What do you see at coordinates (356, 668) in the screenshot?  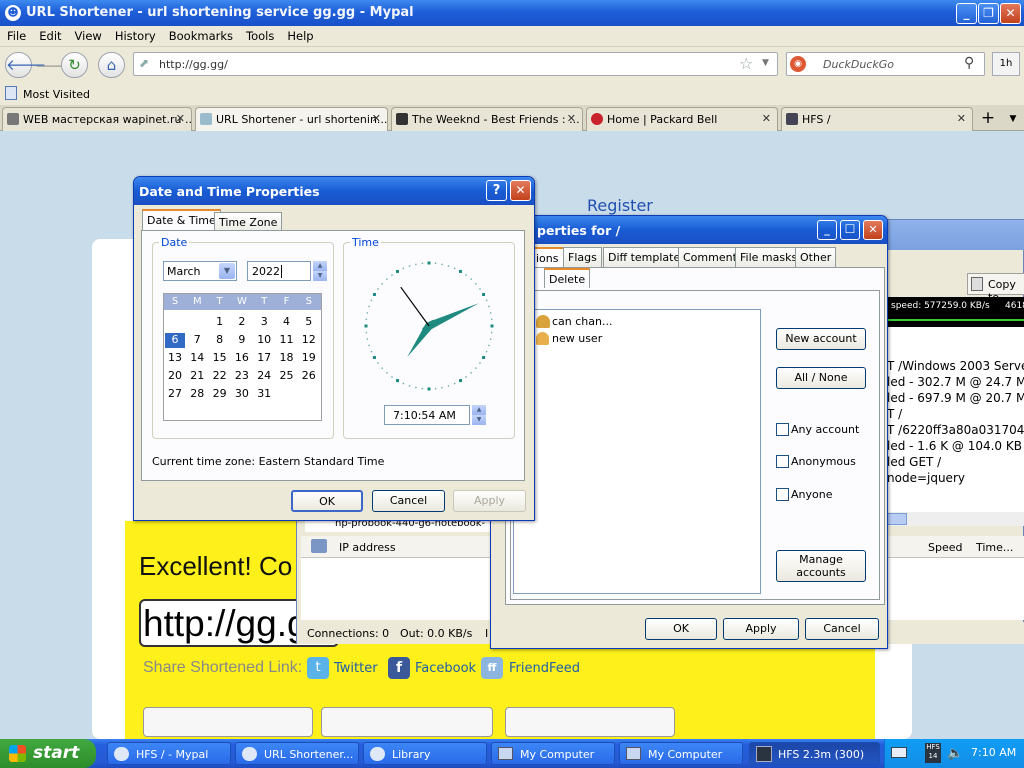 I see `twitter-link: Twitter` at bounding box center [356, 668].